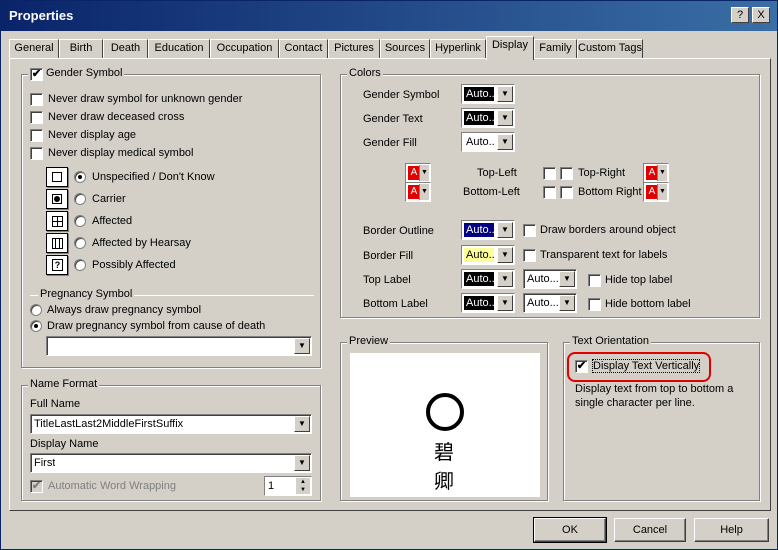 Image resolution: width=778 pixels, height=550 pixels. I want to click on gender-symbol-checkbox: ✔, so click(36, 74).